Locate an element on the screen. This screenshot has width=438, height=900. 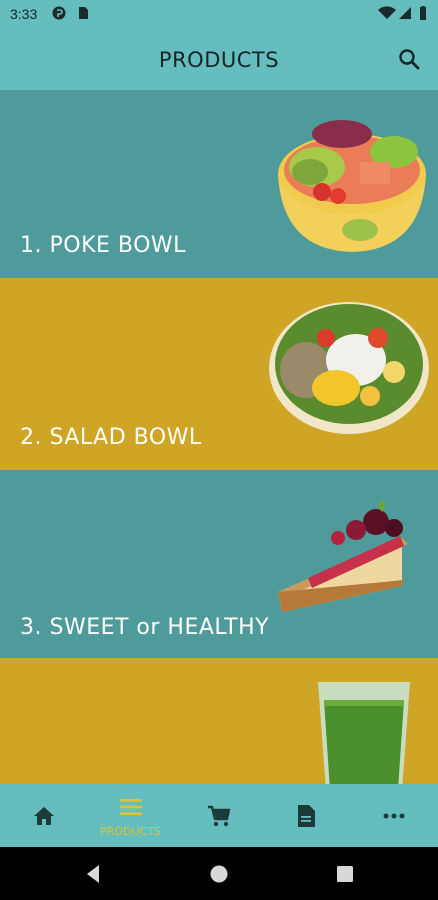
cart-icon is located at coordinates (218, 816).